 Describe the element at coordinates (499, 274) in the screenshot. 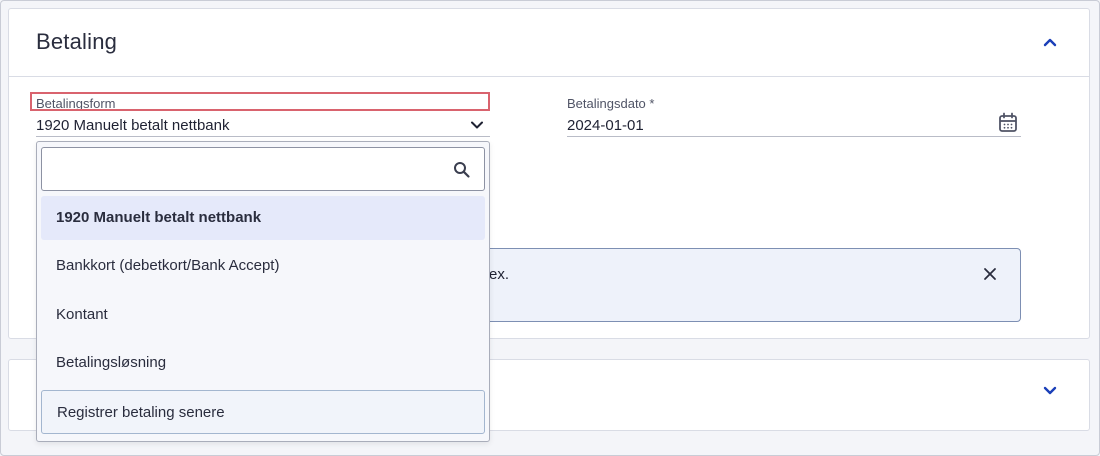

I see `info-alert-text: ex.` at that location.